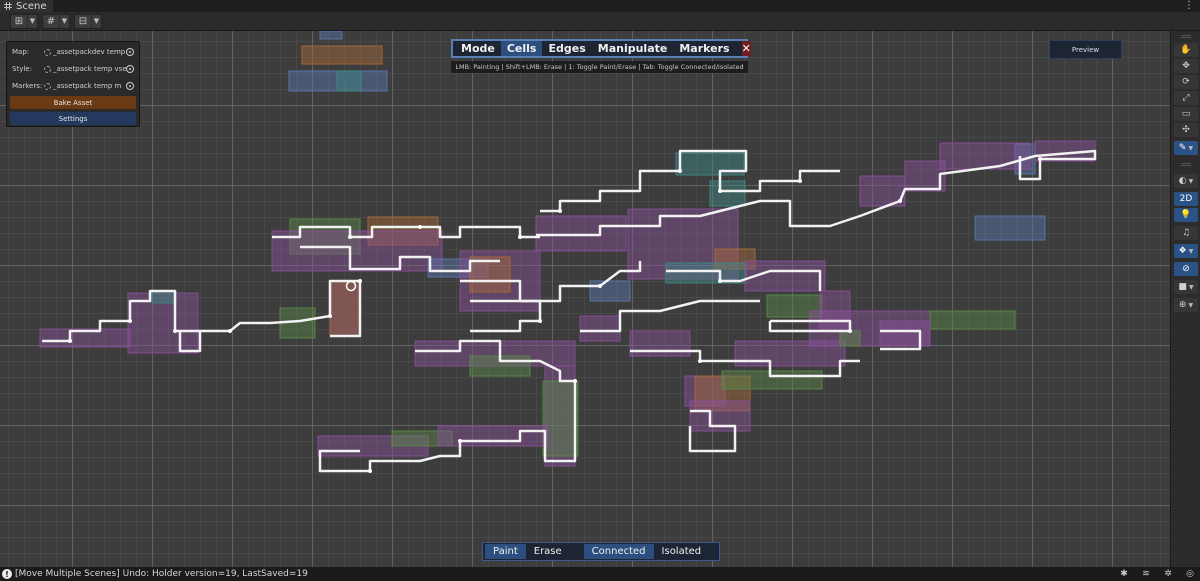 The image size is (1200, 581). What do you see at coordinates (1186, 269) in the screenshot?
I see `visibility-icon: ⊘` at bounding box center [1186, 269].